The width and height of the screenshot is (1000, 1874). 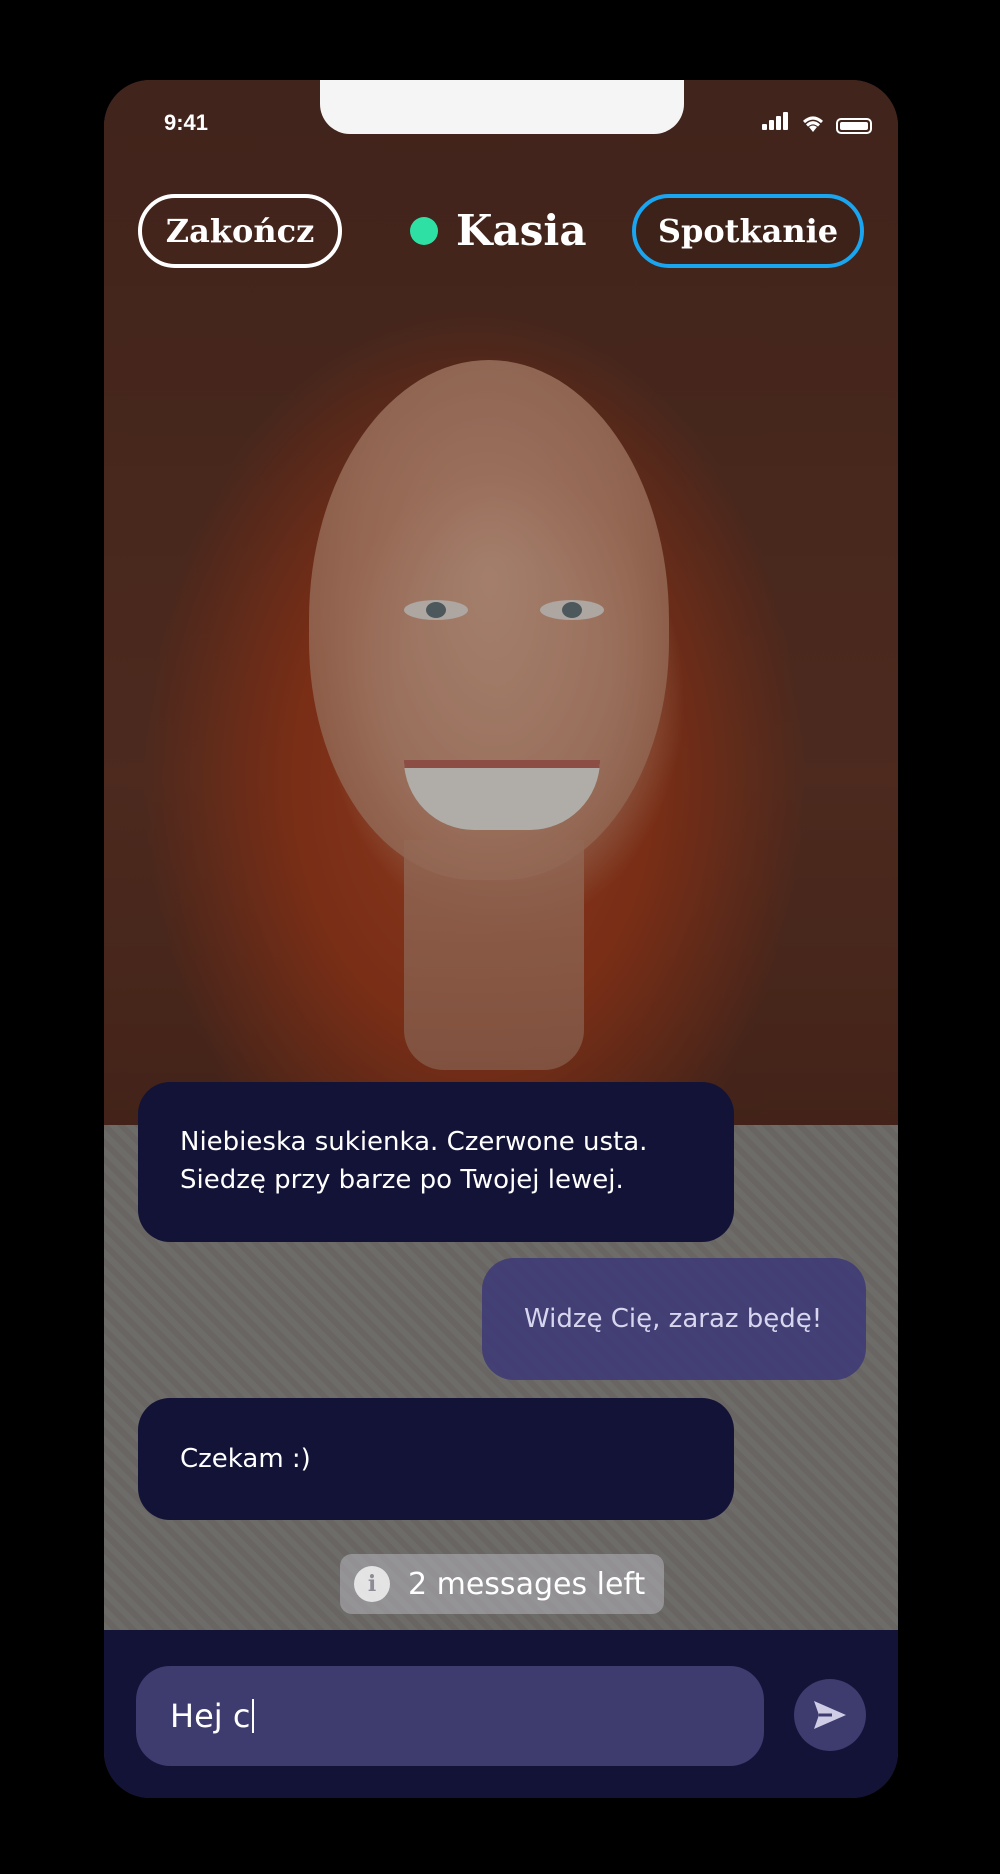 I want to click on send-icon, so click(x=830, y=1715).